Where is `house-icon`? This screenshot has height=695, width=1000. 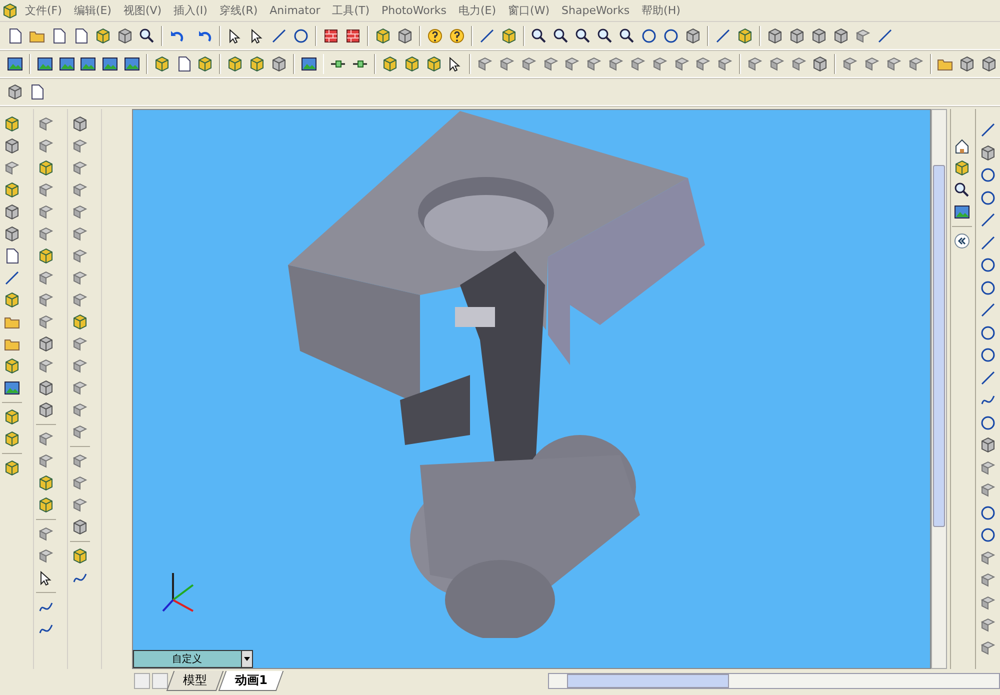
house-icon is located at coordinates (962, 146).